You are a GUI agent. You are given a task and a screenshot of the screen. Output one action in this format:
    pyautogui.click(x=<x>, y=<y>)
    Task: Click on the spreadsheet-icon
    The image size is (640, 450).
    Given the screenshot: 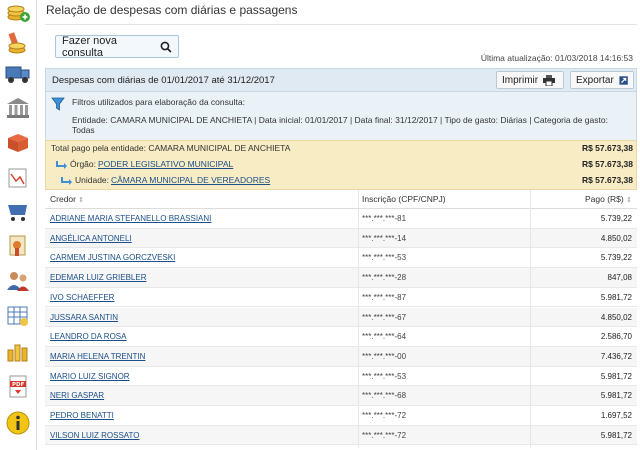 What is the action you would take?
    pyautogui.click(x=18, y=317)
    